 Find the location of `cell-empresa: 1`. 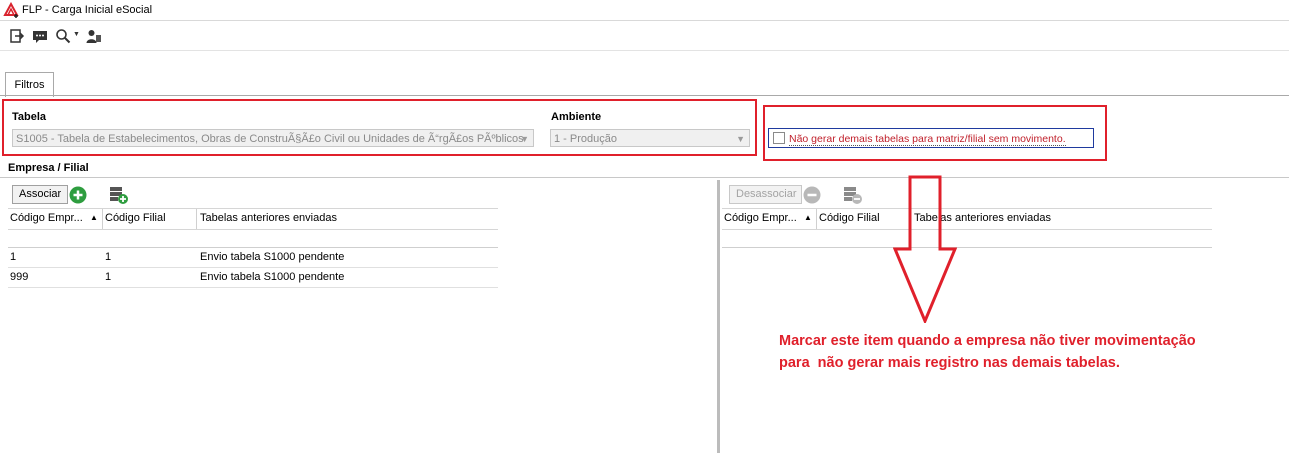

cell-empresa: 1 is located at coordinates (13, 257).